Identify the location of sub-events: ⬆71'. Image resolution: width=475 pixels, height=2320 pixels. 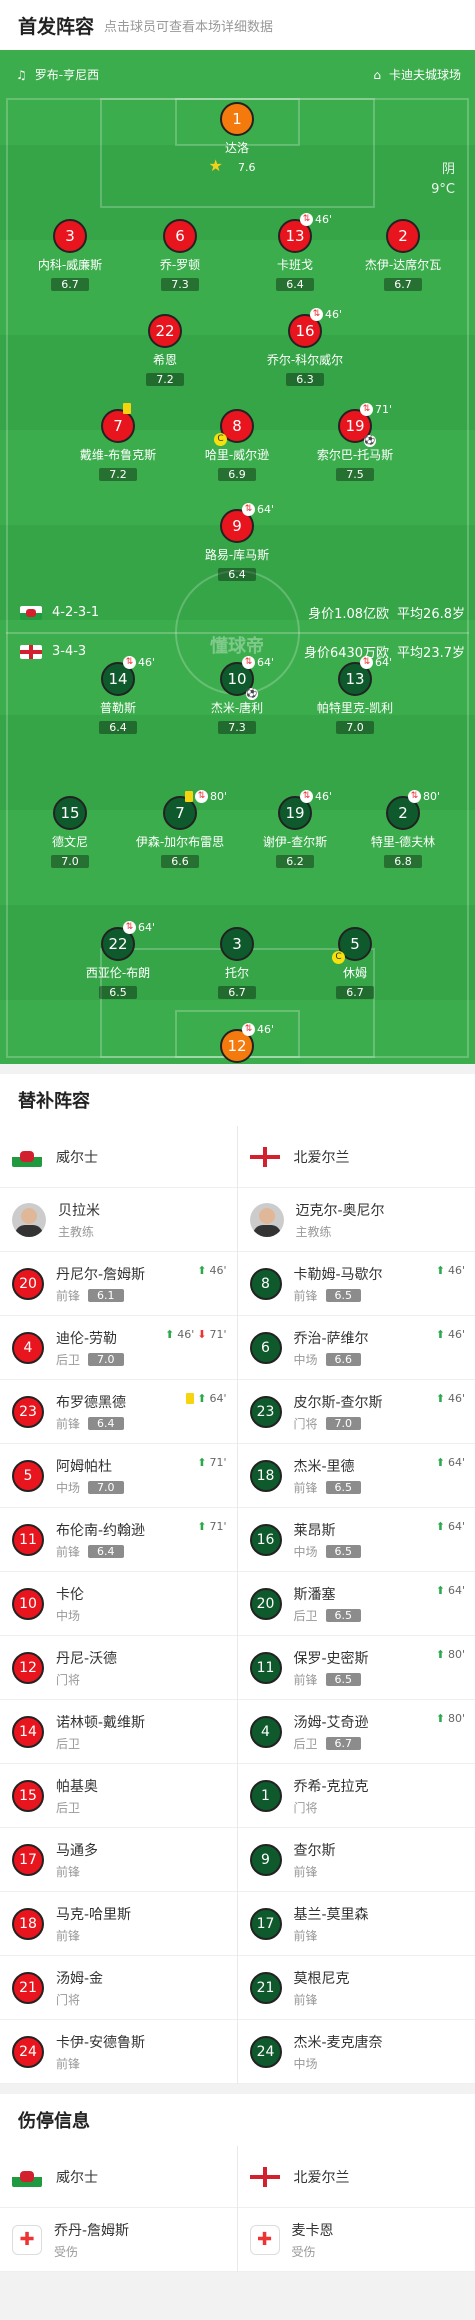
(211, 1526).